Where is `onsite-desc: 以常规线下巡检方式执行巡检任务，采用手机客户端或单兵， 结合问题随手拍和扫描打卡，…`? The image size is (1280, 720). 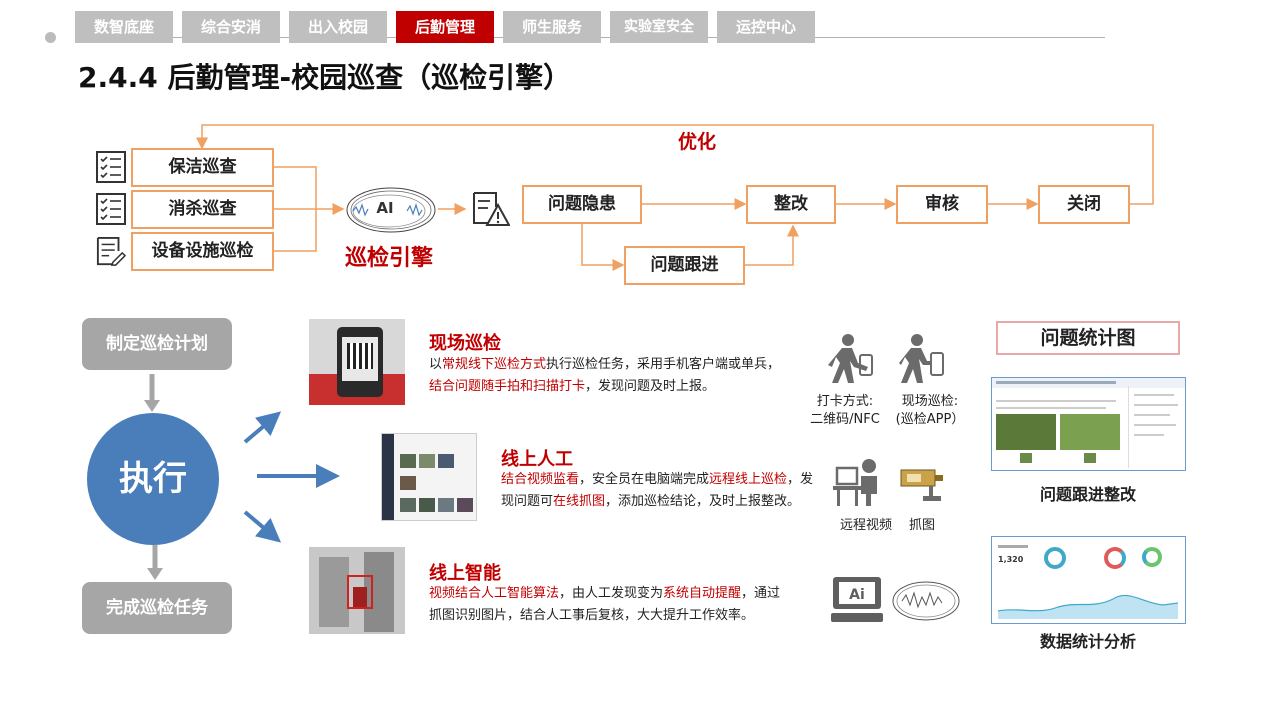 onsite-desc: 以常规线下巡检方式执行巡检任务，采用手机客户端或单兵， 结合问题随手拍和扫描打卡，… is located at coordinates (605, 375).